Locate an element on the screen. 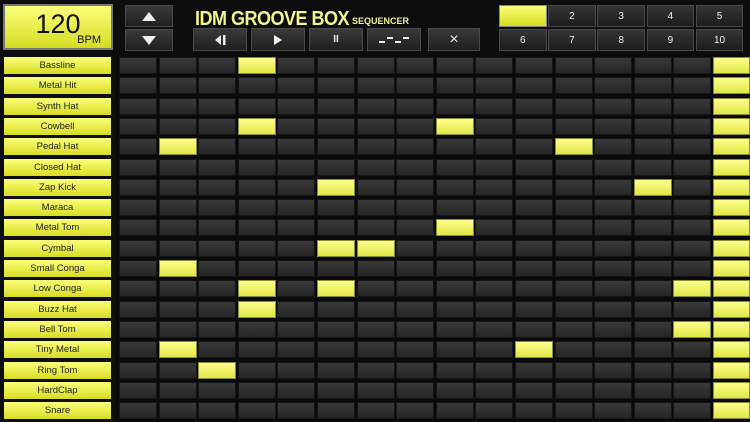 The height and width of the screenshot is (422, 750). track-label: Small Conga is located at coordinates (57, 268).